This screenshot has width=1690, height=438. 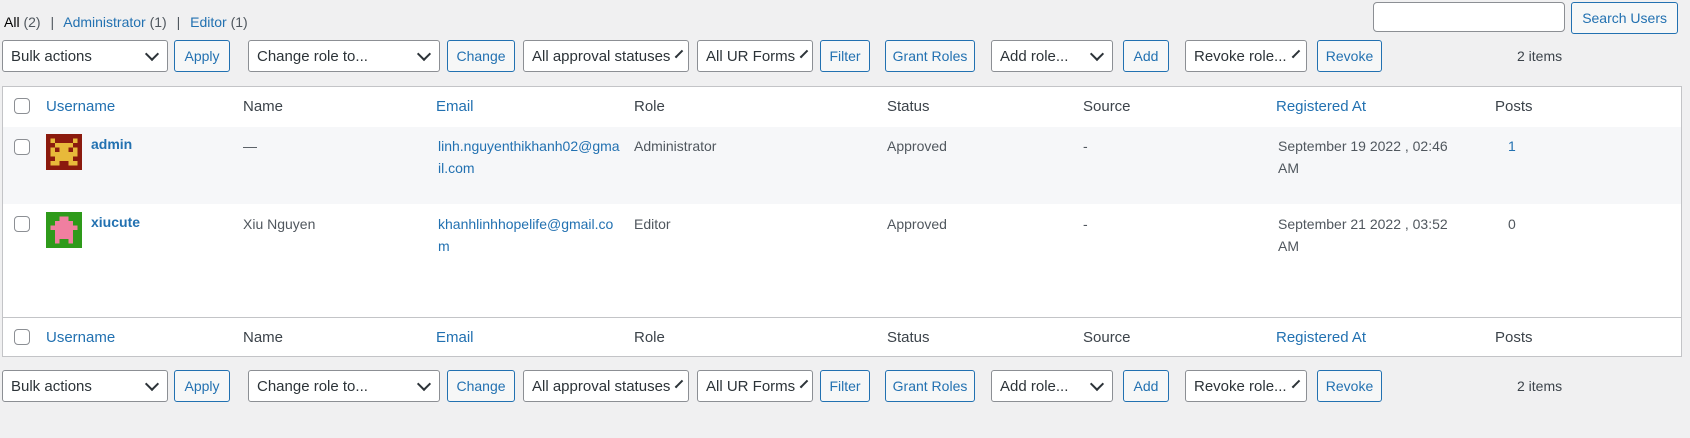 I want to click on email-link: linh.nguyenthikhanh02@gma il.com, so click(x=529, y=157).